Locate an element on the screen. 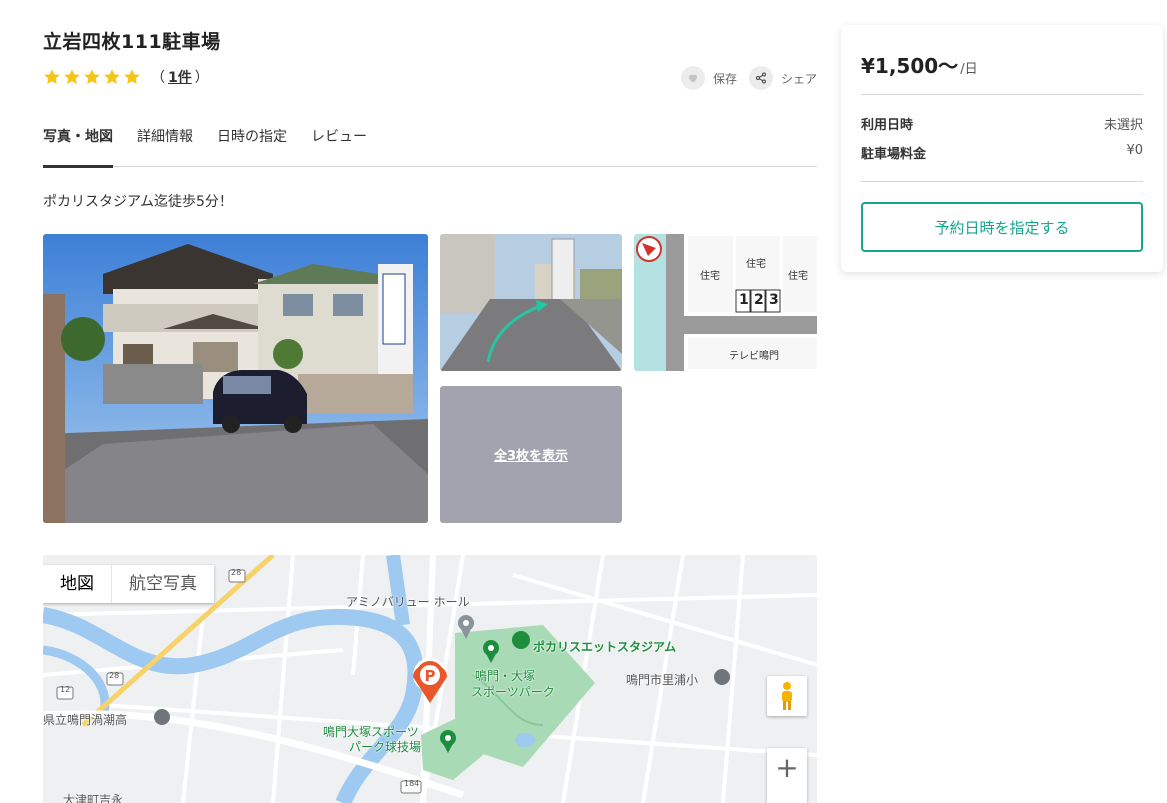 This screenshot has width=1167, height=803. photo-main is located at coordinates (235, 378).